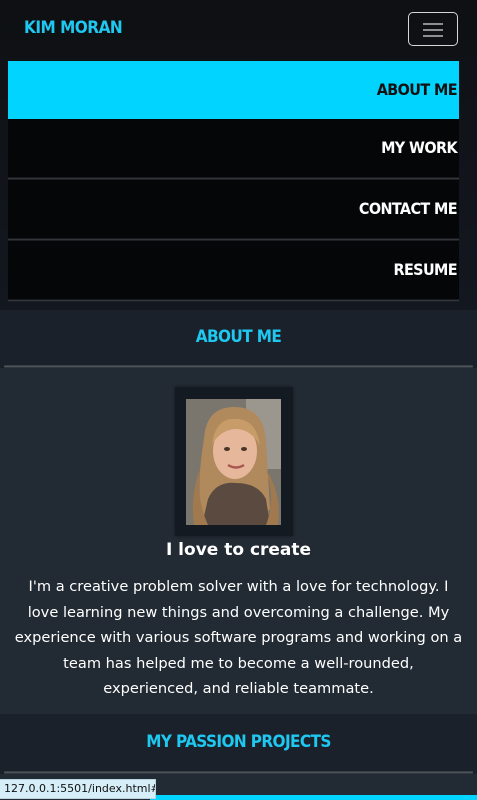  What do you see at coordinates (233, 210) in the screenshot?
I see `nav-item-contact-me: Contact Me` at bounding box center [233, 210].